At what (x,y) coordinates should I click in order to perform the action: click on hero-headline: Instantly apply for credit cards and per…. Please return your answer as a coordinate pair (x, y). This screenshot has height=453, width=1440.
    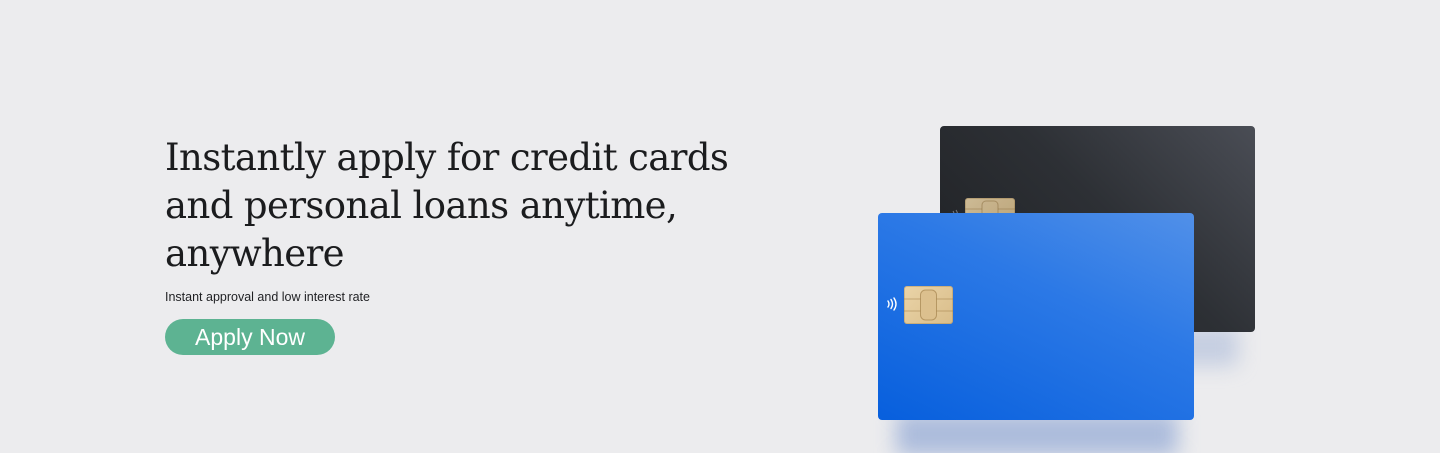
    Looking at the image, I should click on (447, 206).